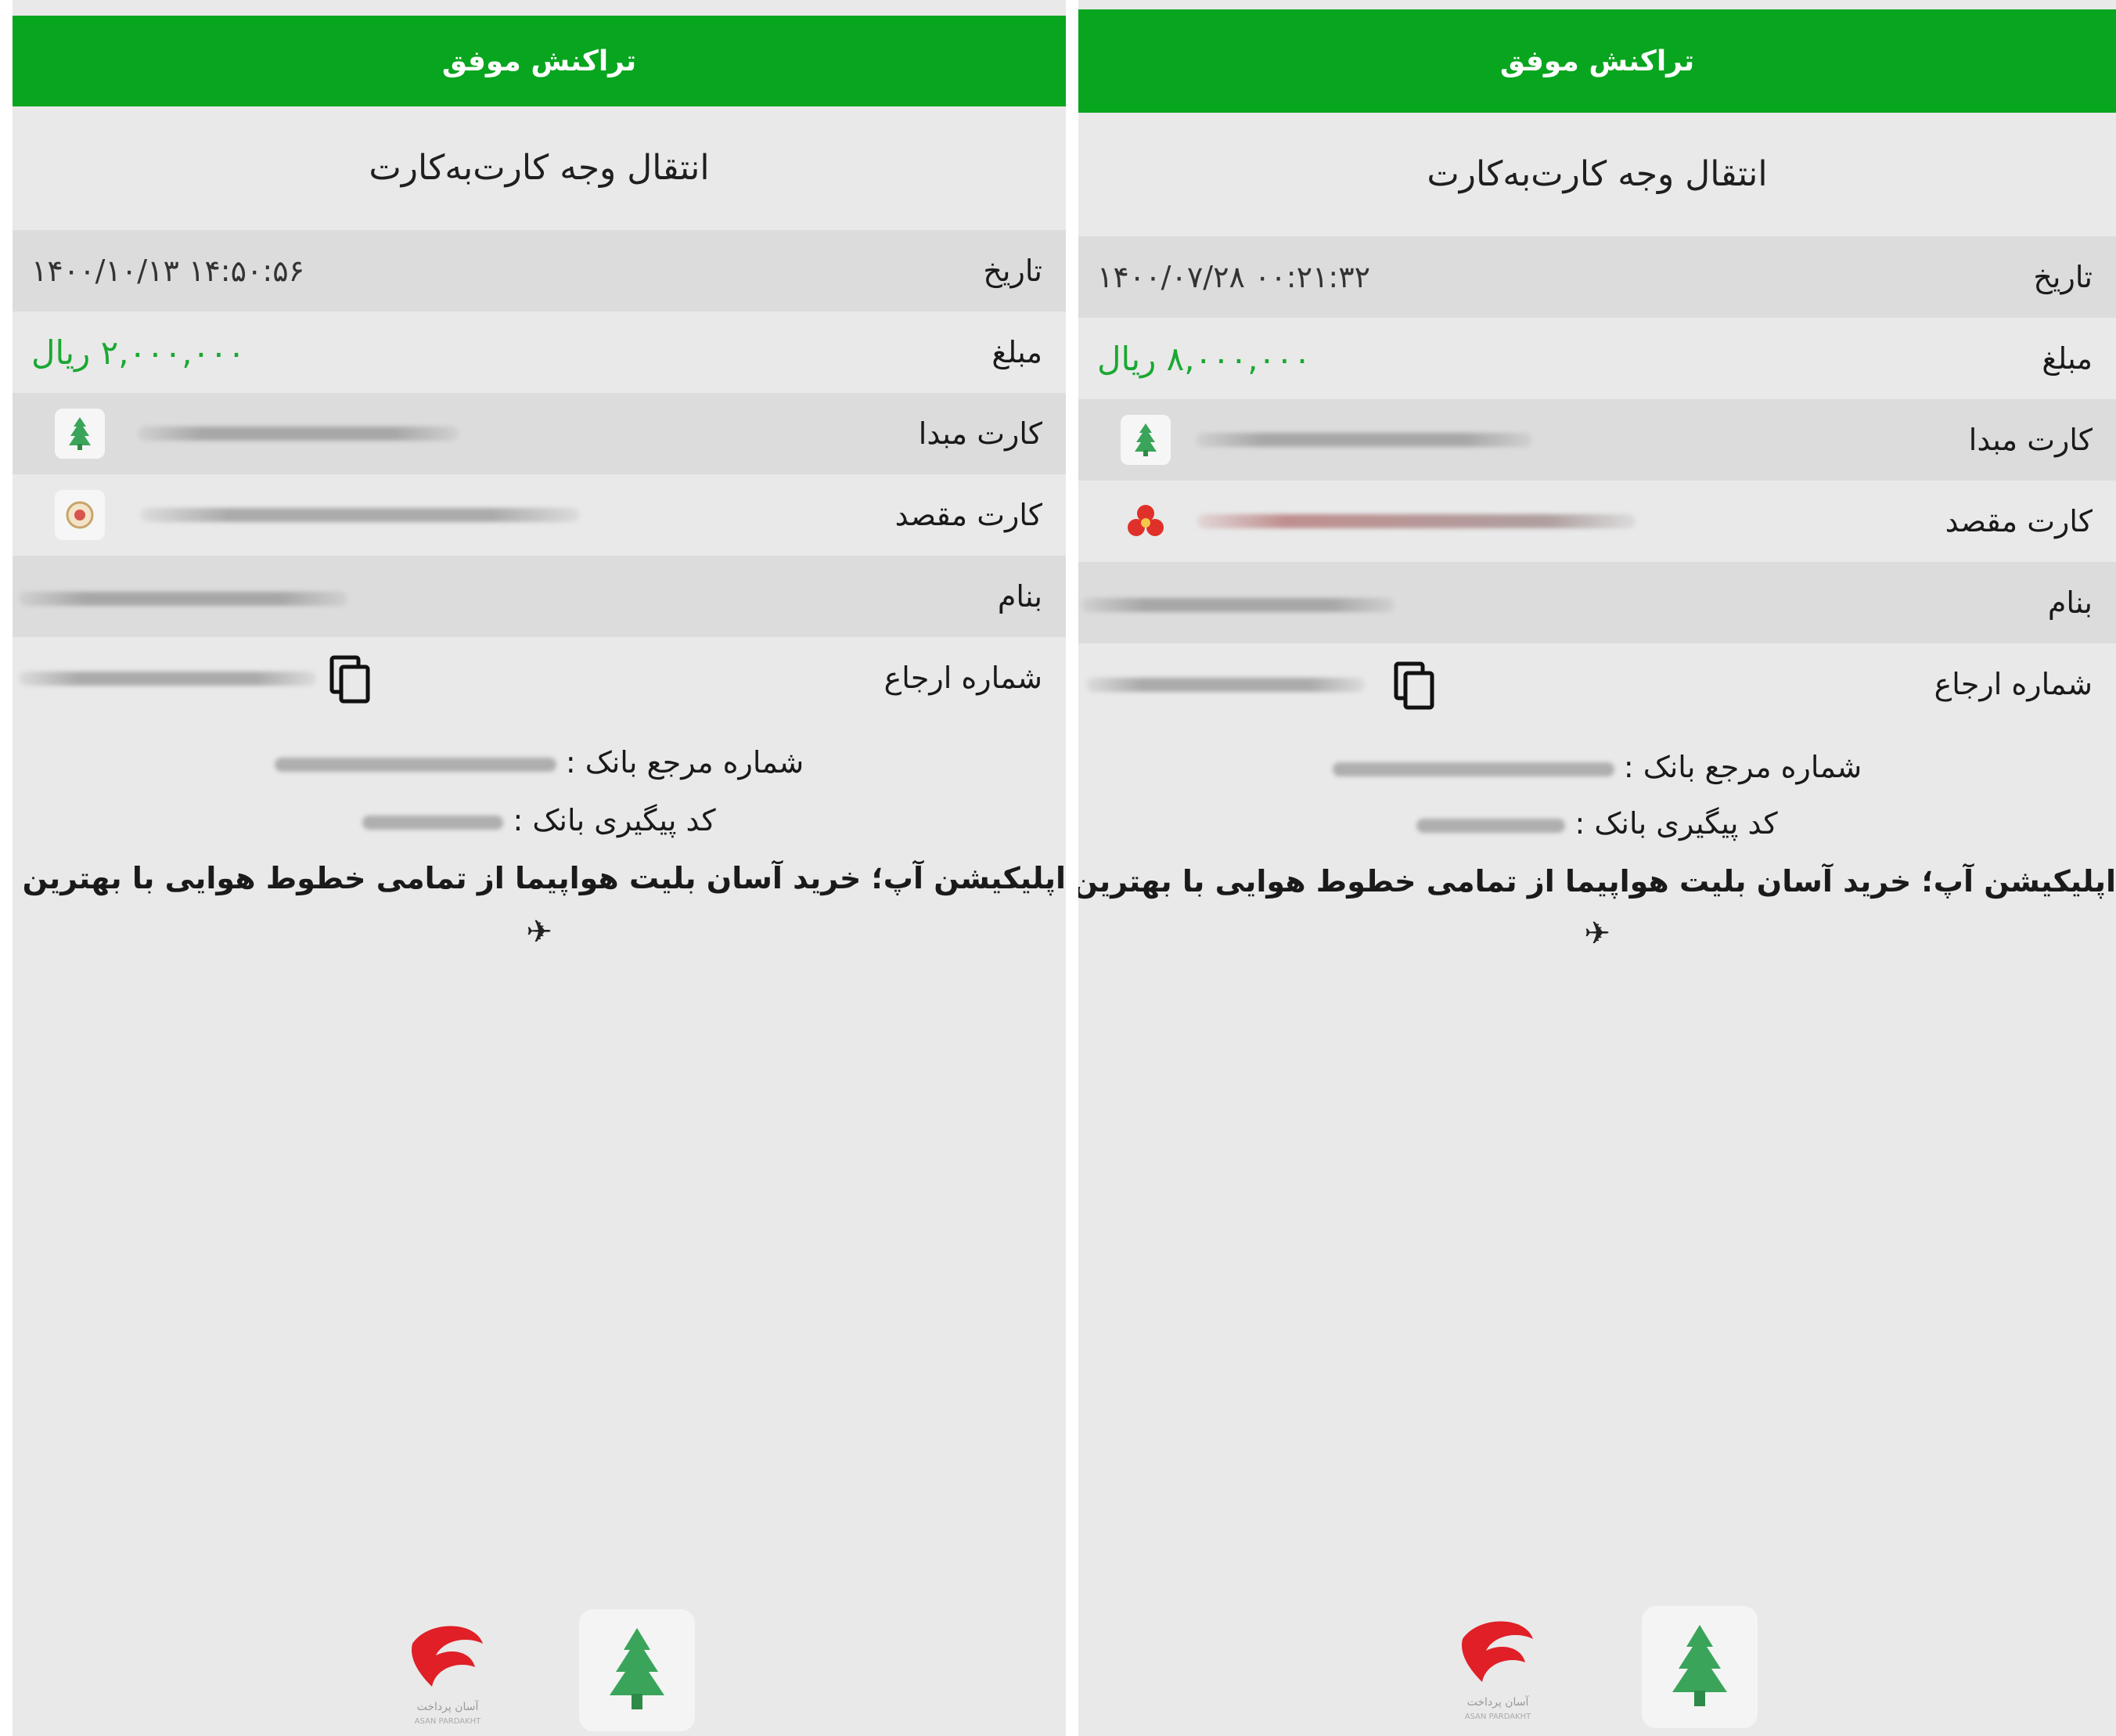  What do you see at coordinates (1597, 358) in the screenshot?
I see `amount-row: مبلغ ۸,۰۰۰,۰۰۰ ریال` at bounding box center [1597, 358].